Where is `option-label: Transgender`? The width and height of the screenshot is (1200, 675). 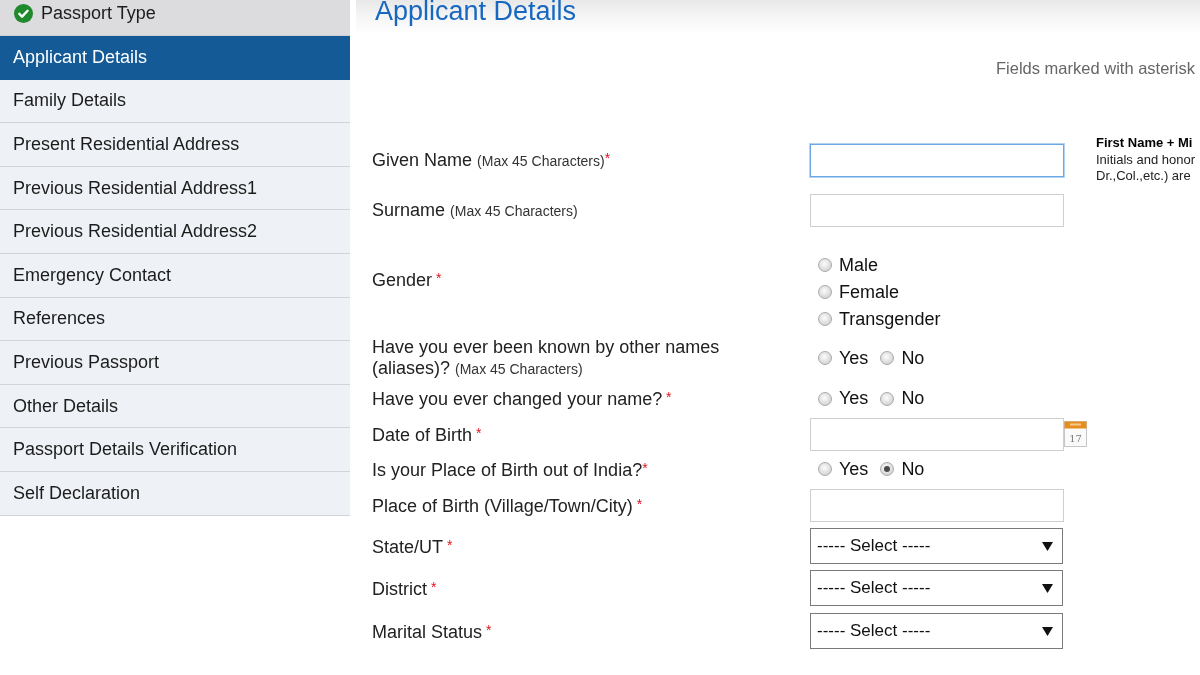 option-label: Transgender is located at coordinates (890, 319).